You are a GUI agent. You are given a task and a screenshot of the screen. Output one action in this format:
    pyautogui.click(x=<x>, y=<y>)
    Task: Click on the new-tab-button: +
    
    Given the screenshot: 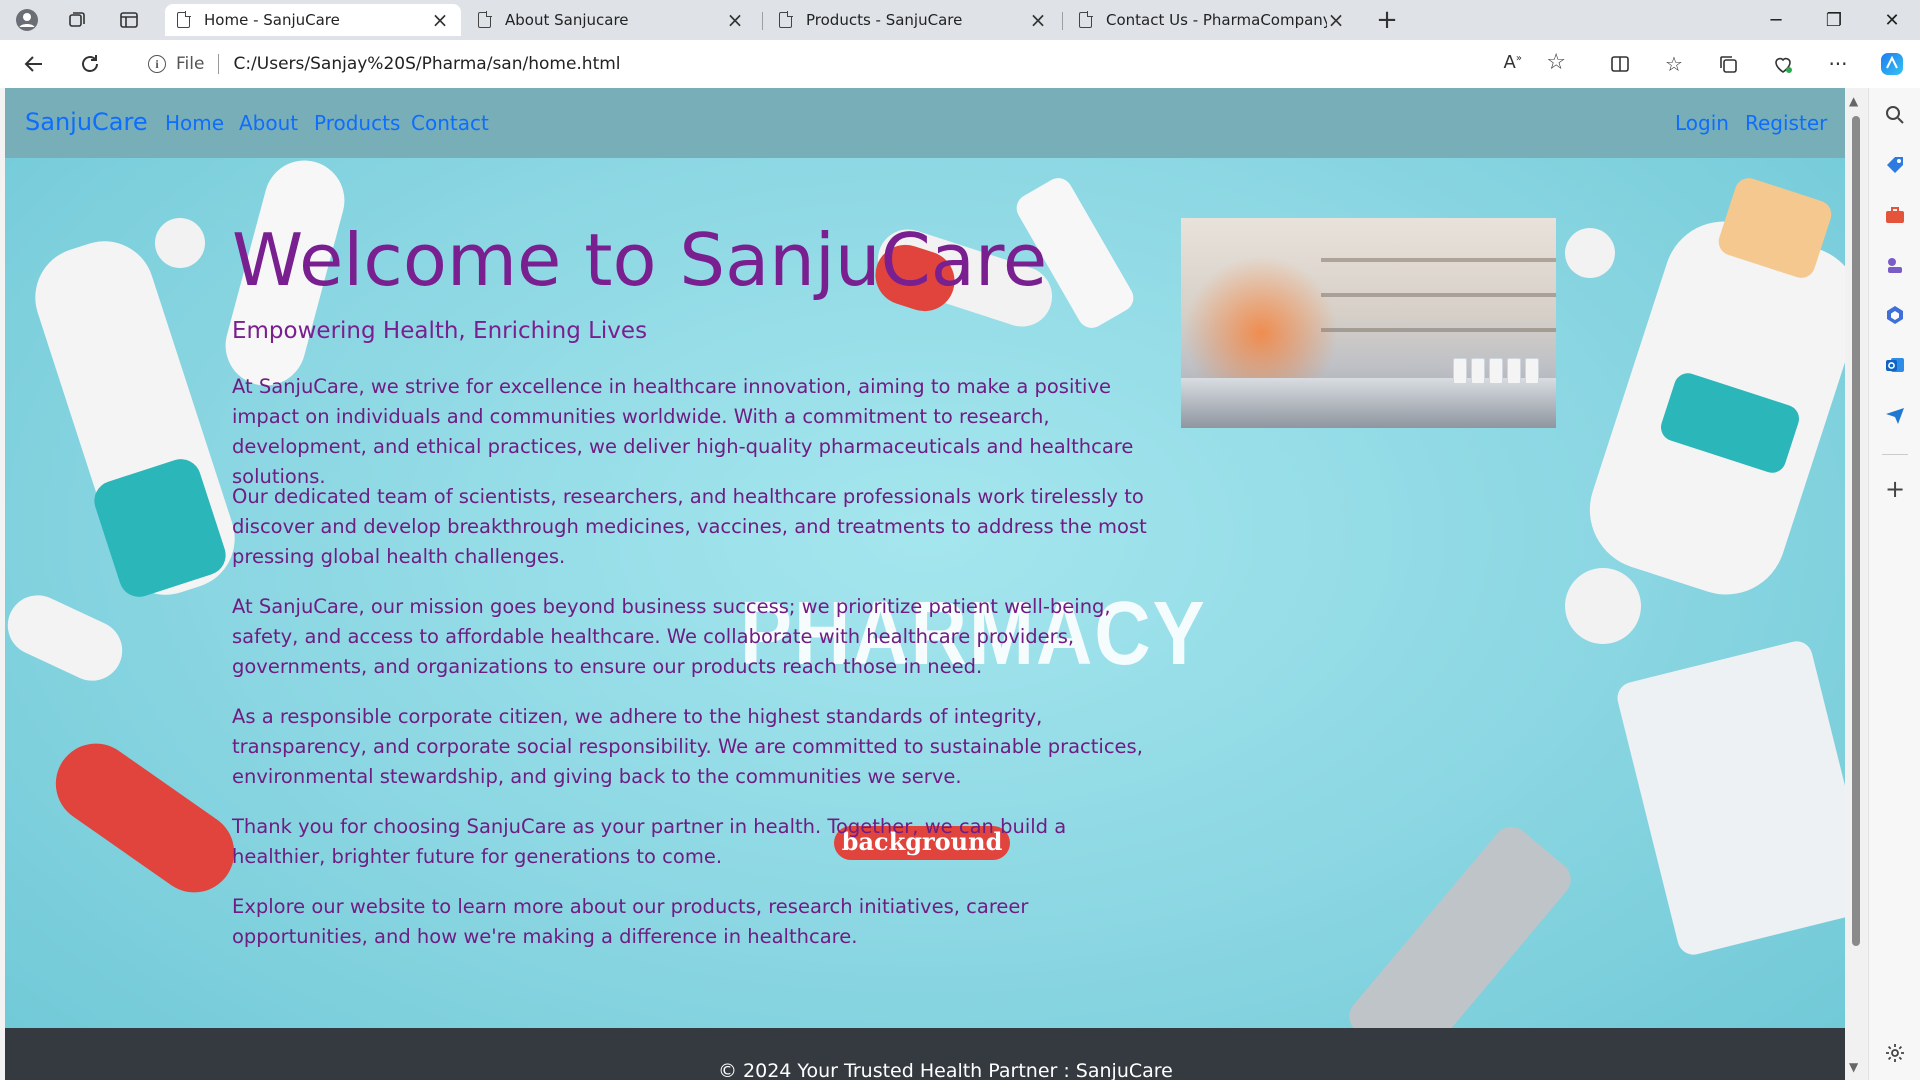 What is the action you would take?
    pyautogui.click(x=1387, y=20)
    